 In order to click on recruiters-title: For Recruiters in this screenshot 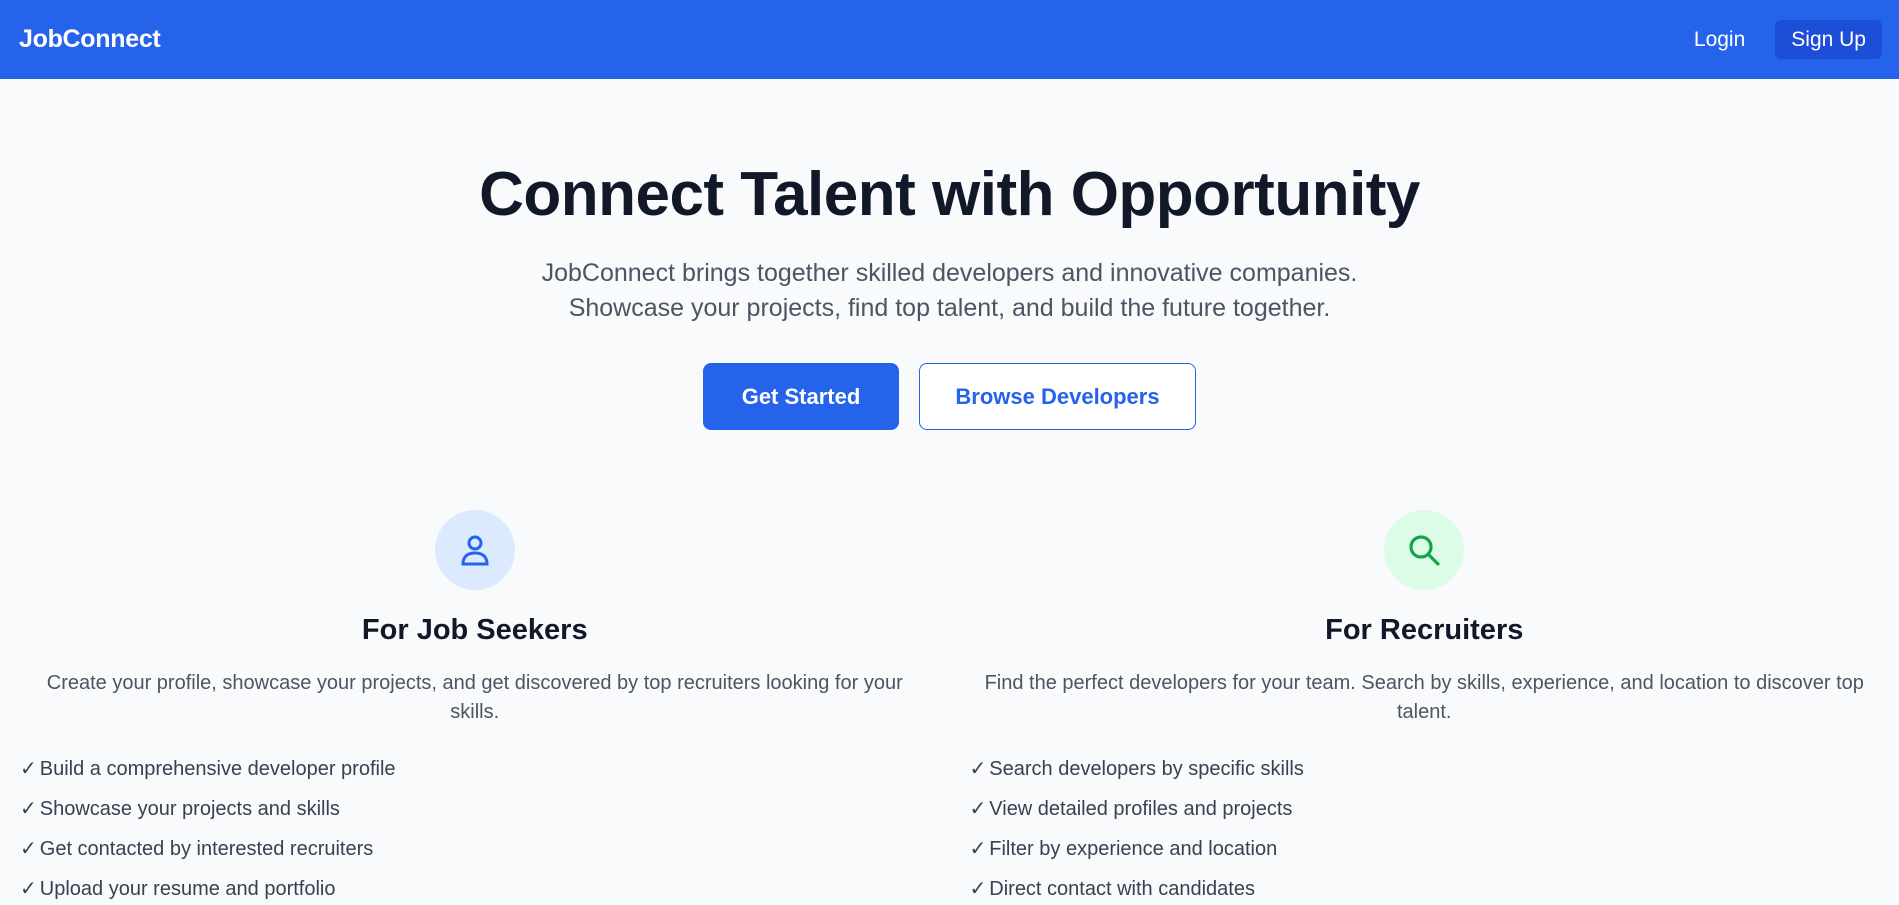, I will do `click(1424, 630)`.